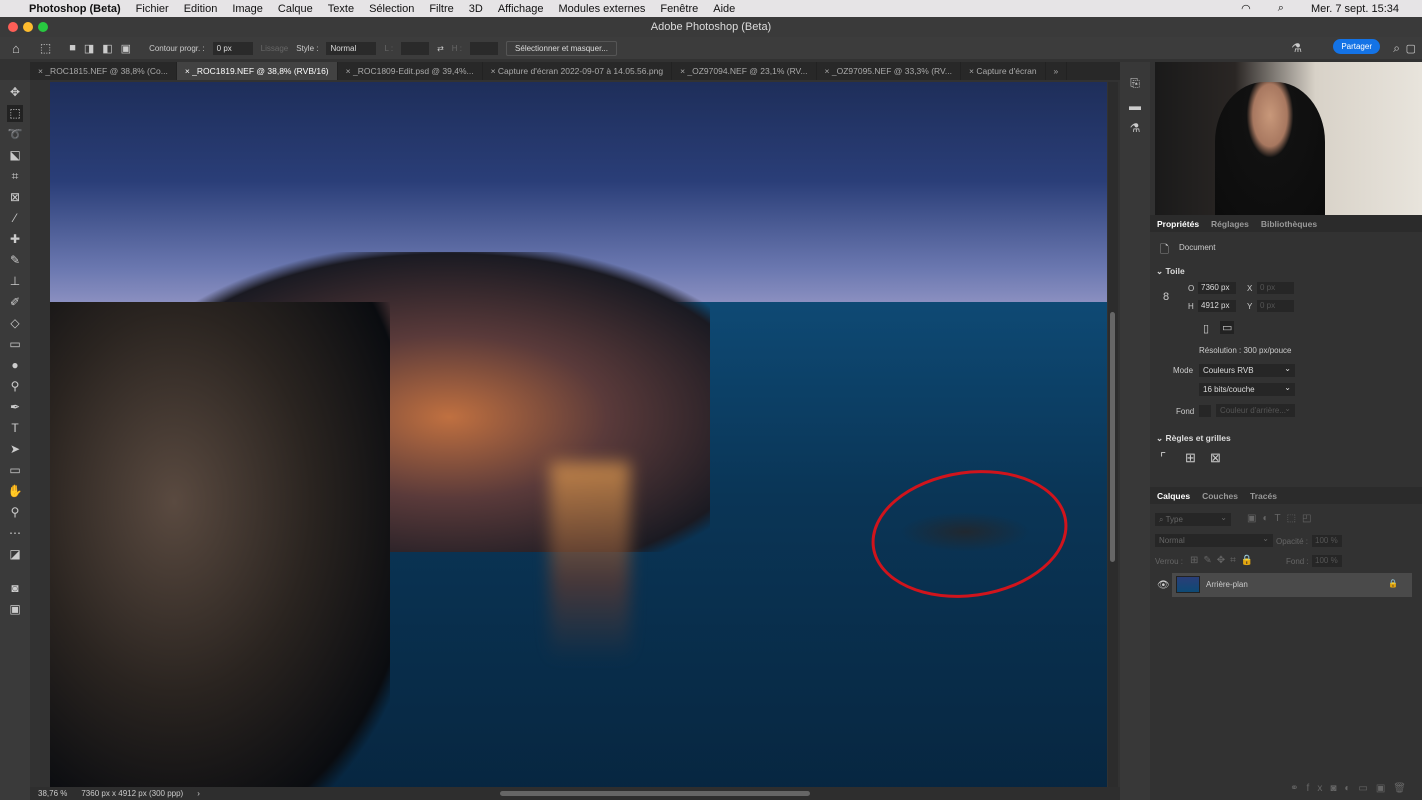 This screenshot has width=1422, height=800. Describe the element at coordinates (1135, 83) in the screenshot. I see `history-icon: ⎘` at that location.